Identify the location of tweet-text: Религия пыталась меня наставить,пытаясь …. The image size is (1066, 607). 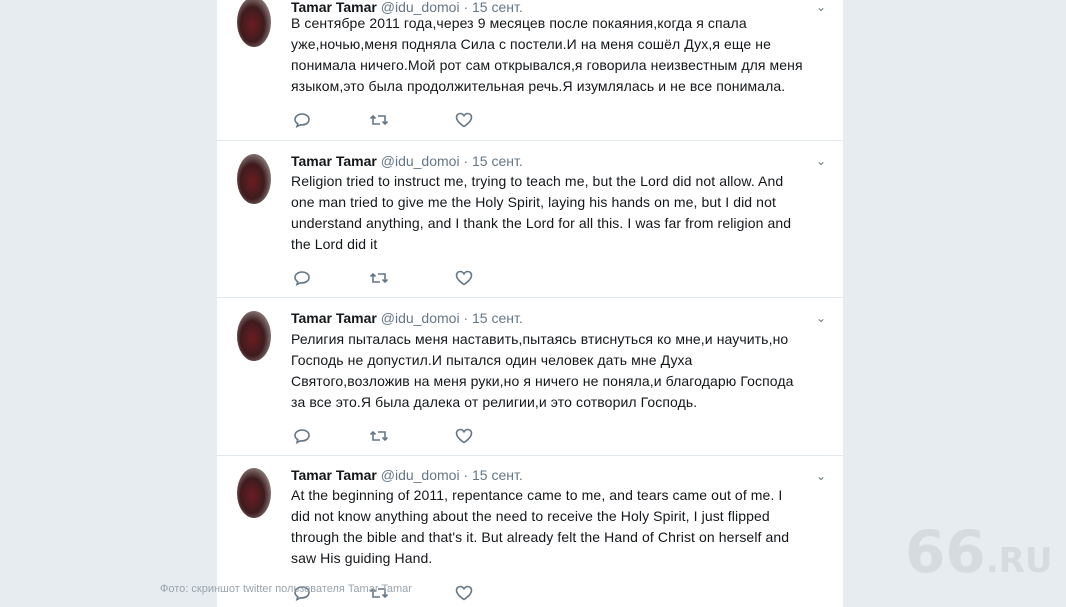
(542, 370).